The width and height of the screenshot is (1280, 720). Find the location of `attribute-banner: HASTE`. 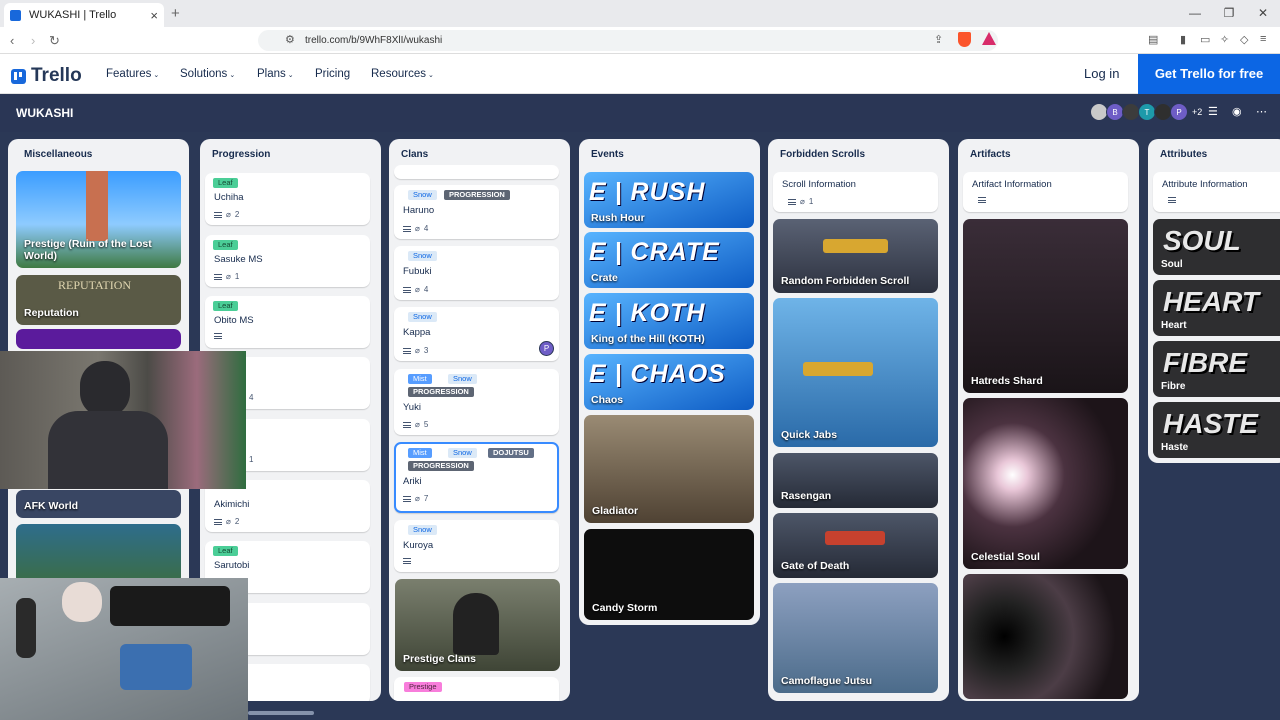

attribute-banner: HASTE is located at coordinates (1210, 423).